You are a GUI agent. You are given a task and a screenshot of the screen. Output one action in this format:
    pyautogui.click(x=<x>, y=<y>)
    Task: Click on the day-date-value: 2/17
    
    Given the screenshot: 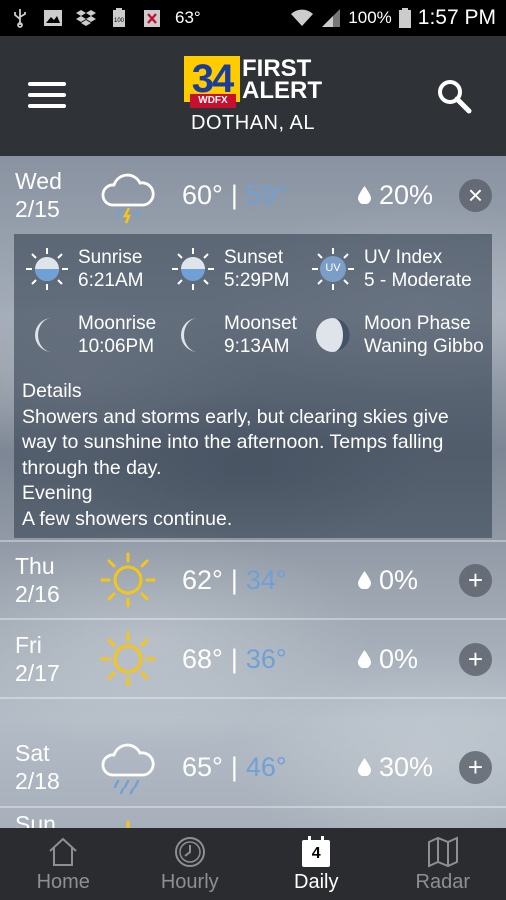 What is the action you would take?
    pyautogui.click(x=37, y=673)
    